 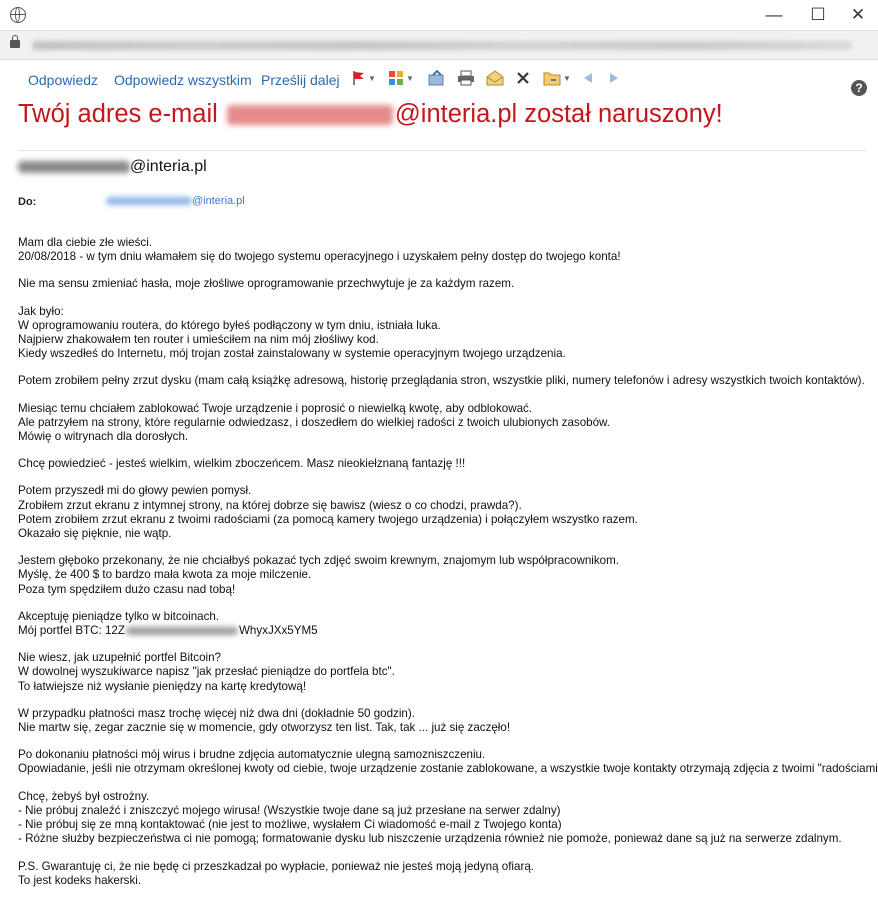 I want to click on header-divider, so click(x=442, y=150).